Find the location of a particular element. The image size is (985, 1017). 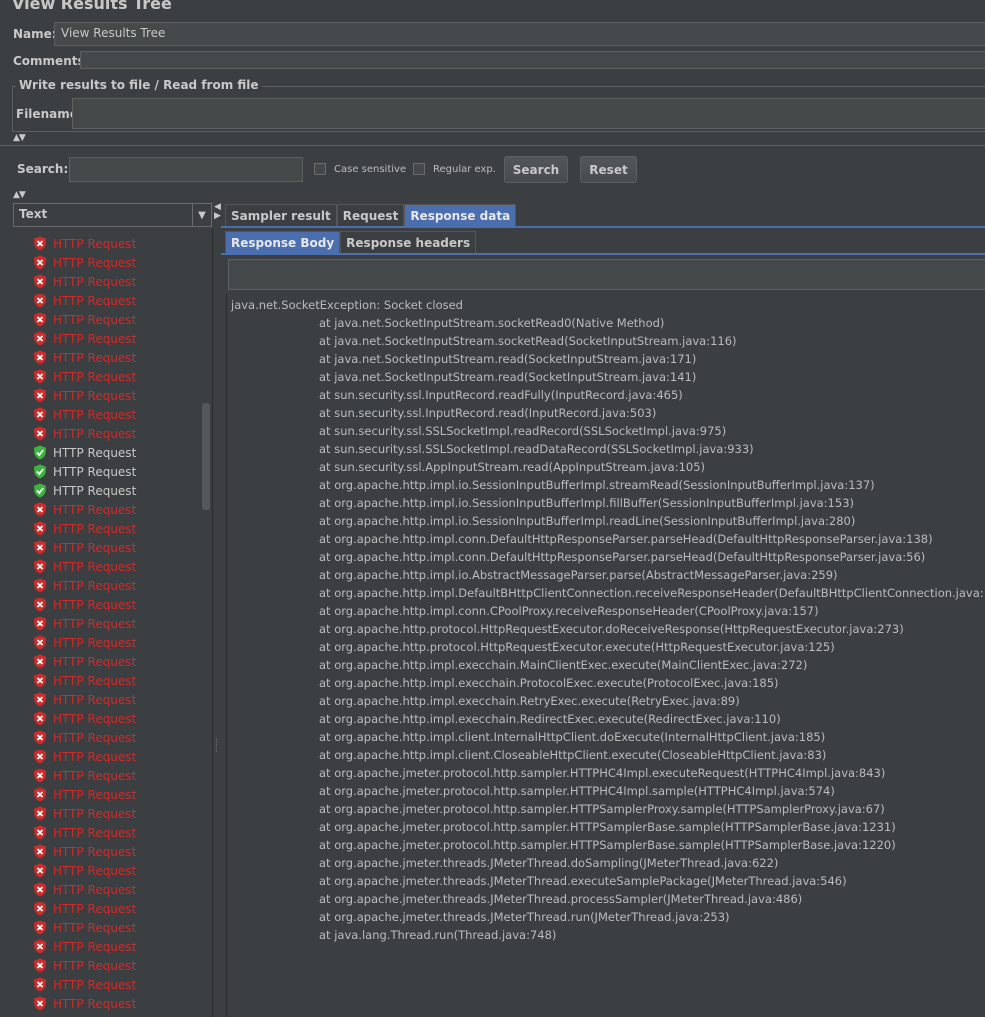

case-sensitive-label: Case sensitive is located at coordinates (370, 169).